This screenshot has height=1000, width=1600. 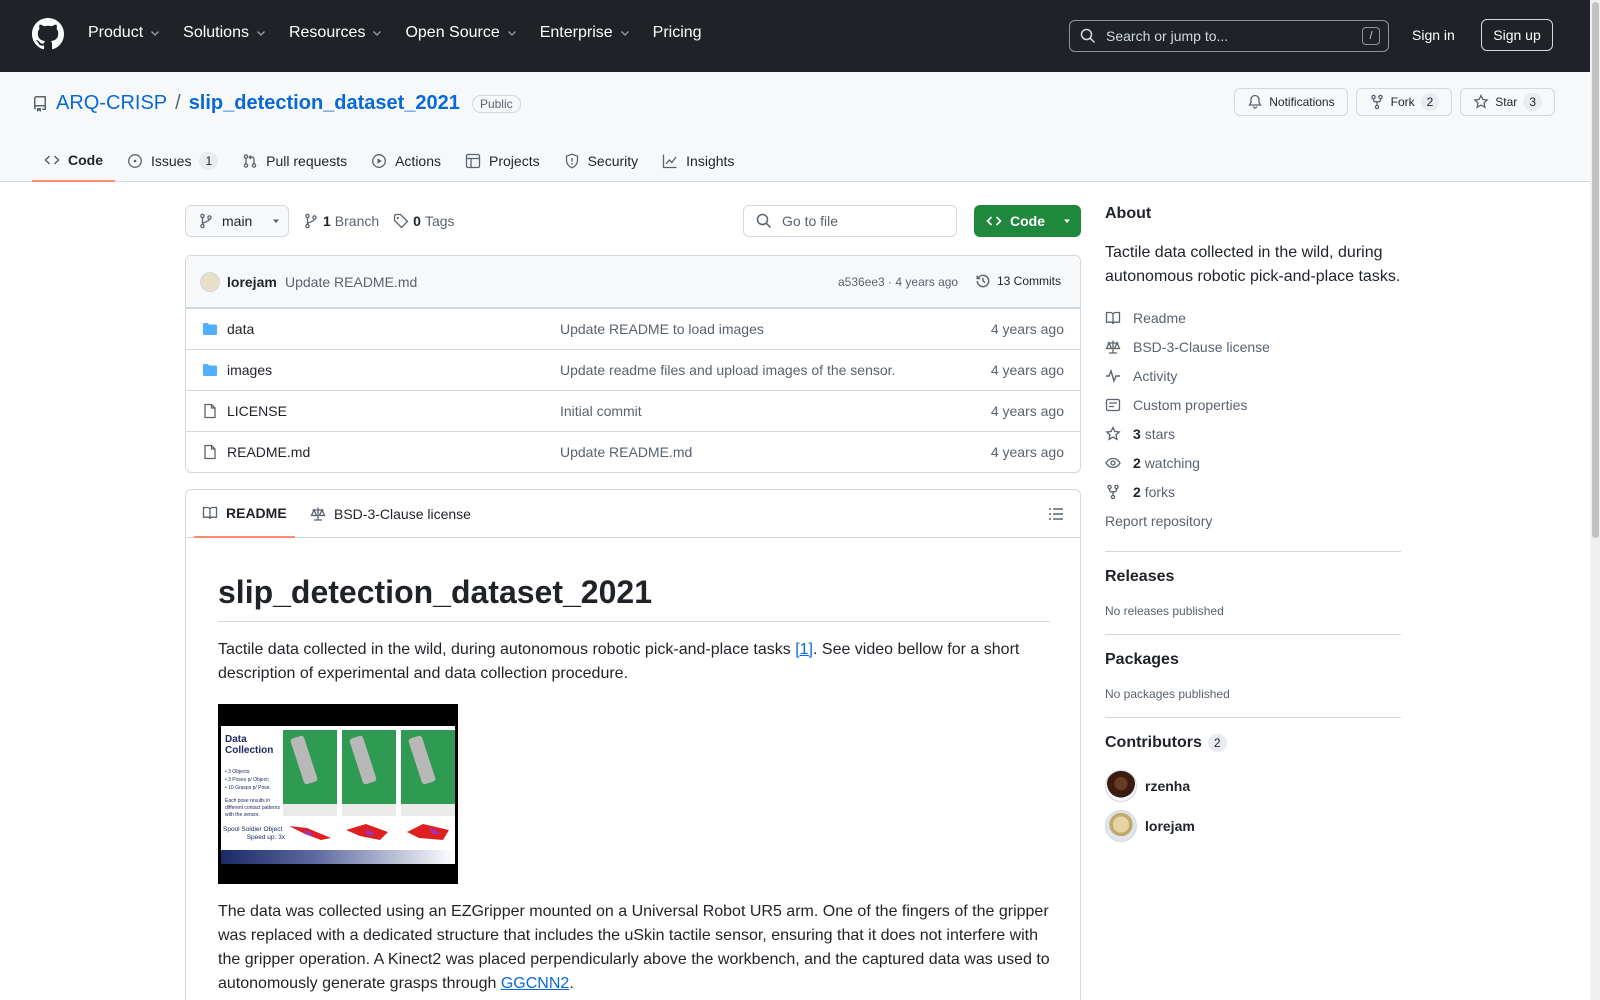 I want to click on branches-link: 1 Branch, so click(x=341, y=221).